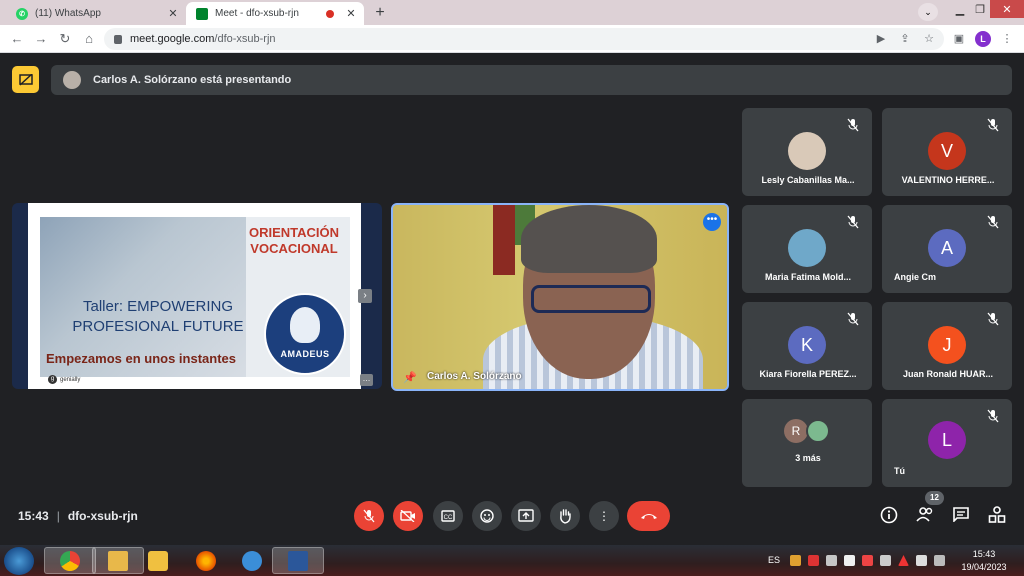  What do you see at coordinates (41, 39) in the screenshot?
I see `forward-icon: →` at bounding box center [41, 39].